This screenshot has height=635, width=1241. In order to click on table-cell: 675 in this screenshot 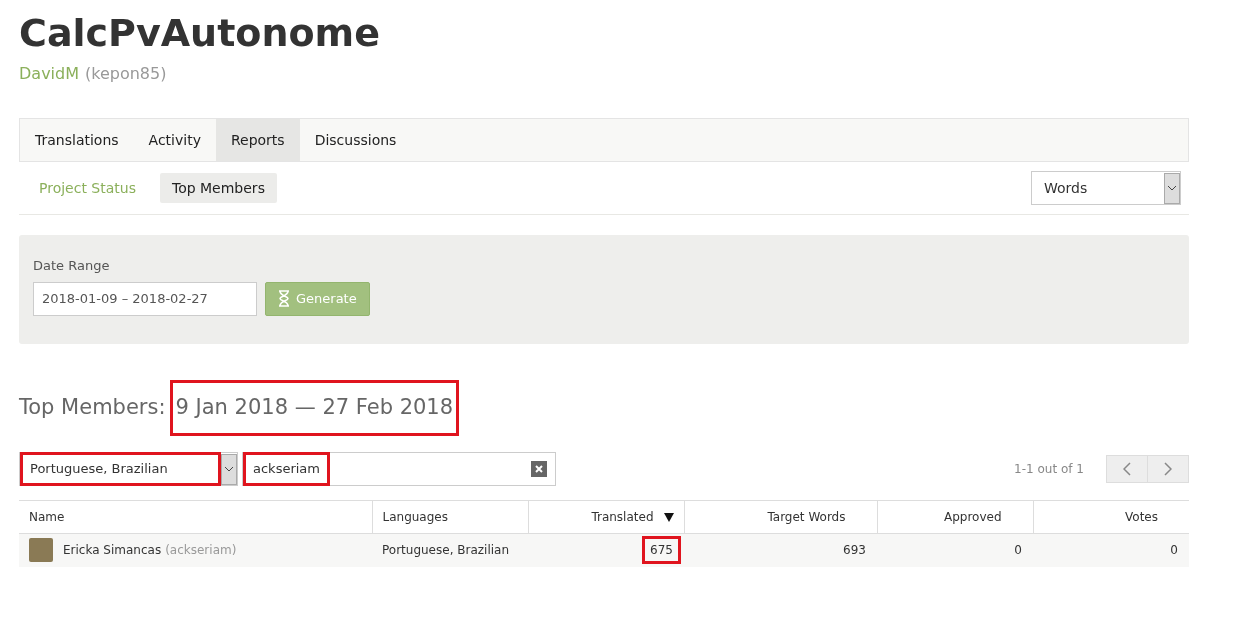, I will do `click(661, 550)`.